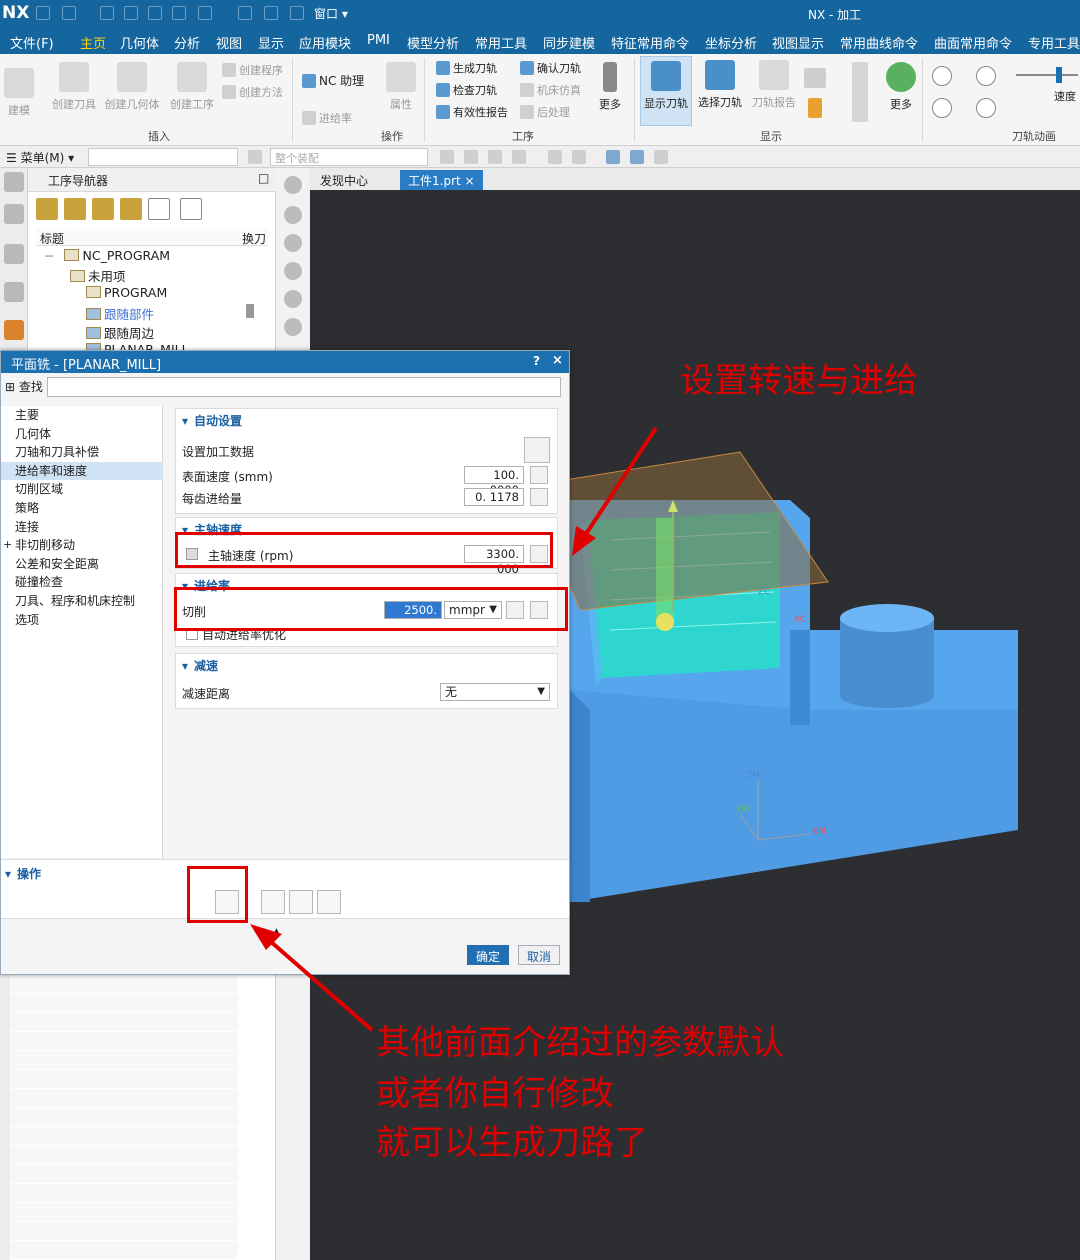 Image resolution: width=1080 pixels, height=1260 pixels. Describe the element at coordinates (580, 1043) in the screenshot. I see `annotation-bottom-1: 其他前面介绍过的参数默认` at that location.